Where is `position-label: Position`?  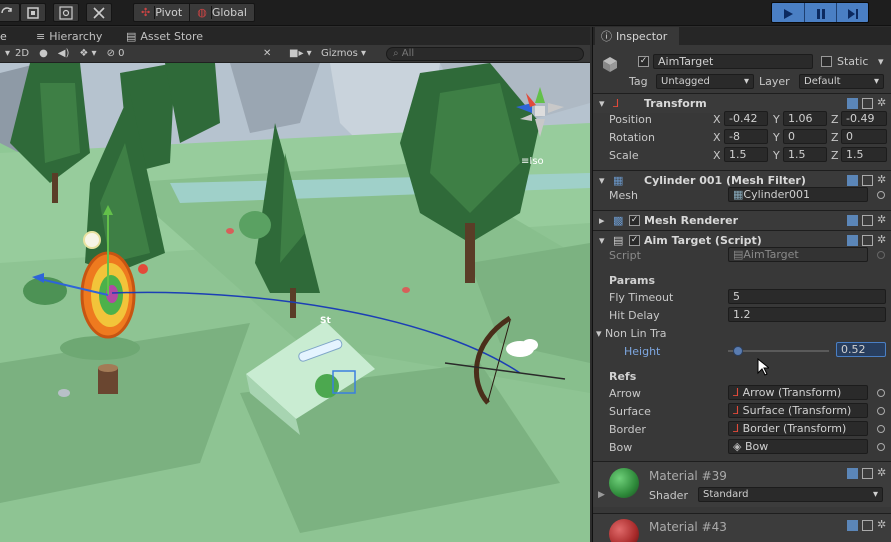 position-label: Position is located at coordinates (630, 119).